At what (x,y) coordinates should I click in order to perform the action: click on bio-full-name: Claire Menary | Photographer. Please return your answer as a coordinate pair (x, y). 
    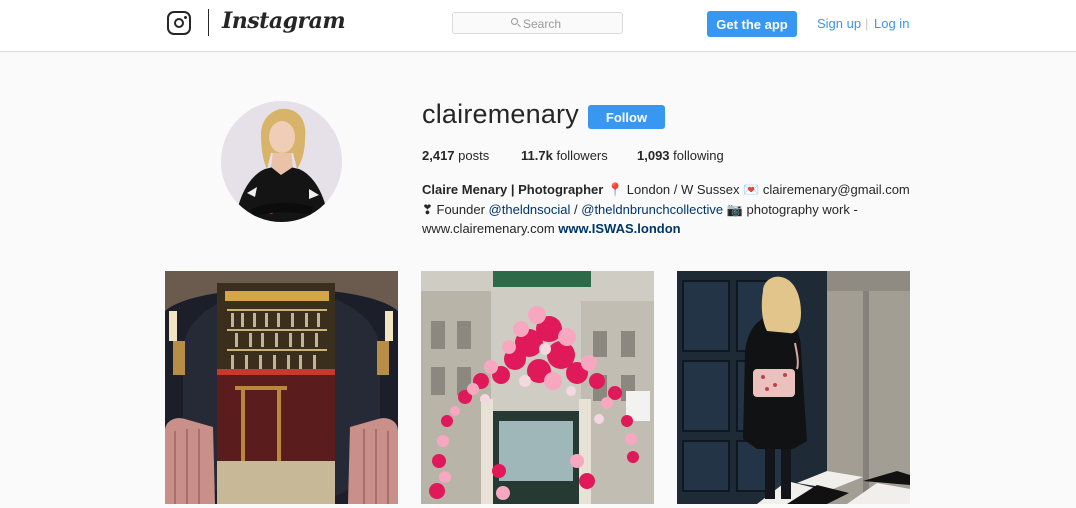
    Looking at the image, I should click on (513, 189).